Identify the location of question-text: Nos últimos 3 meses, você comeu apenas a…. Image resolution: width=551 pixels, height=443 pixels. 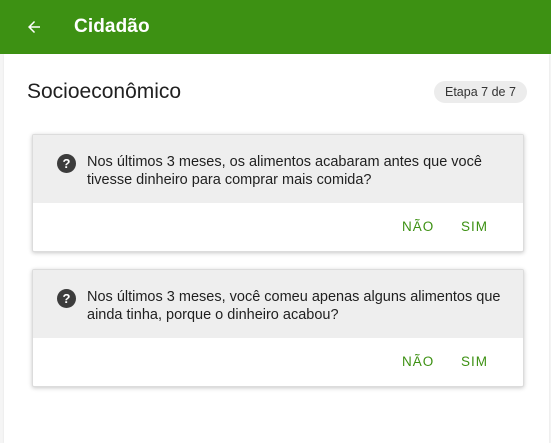
(294, 306).